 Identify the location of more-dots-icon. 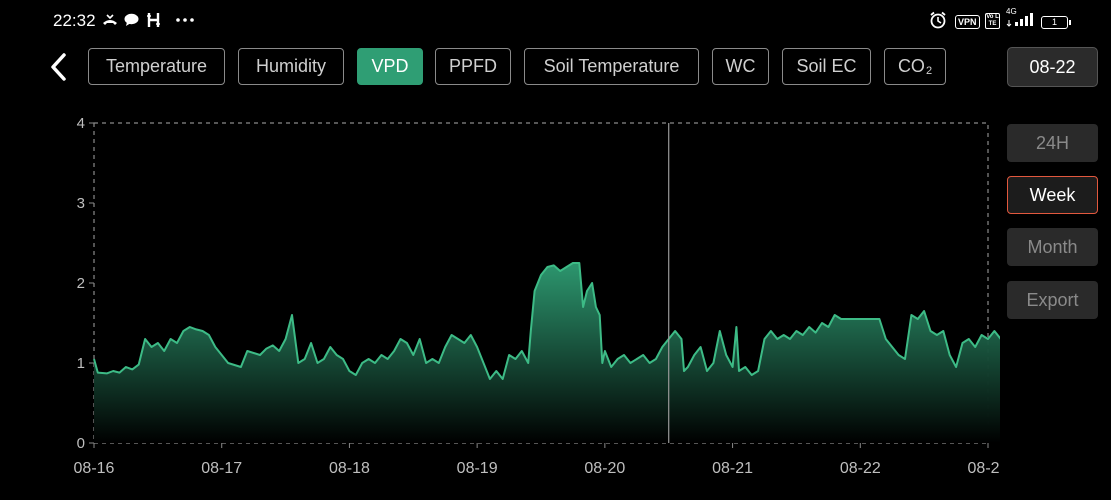
(185, 20).